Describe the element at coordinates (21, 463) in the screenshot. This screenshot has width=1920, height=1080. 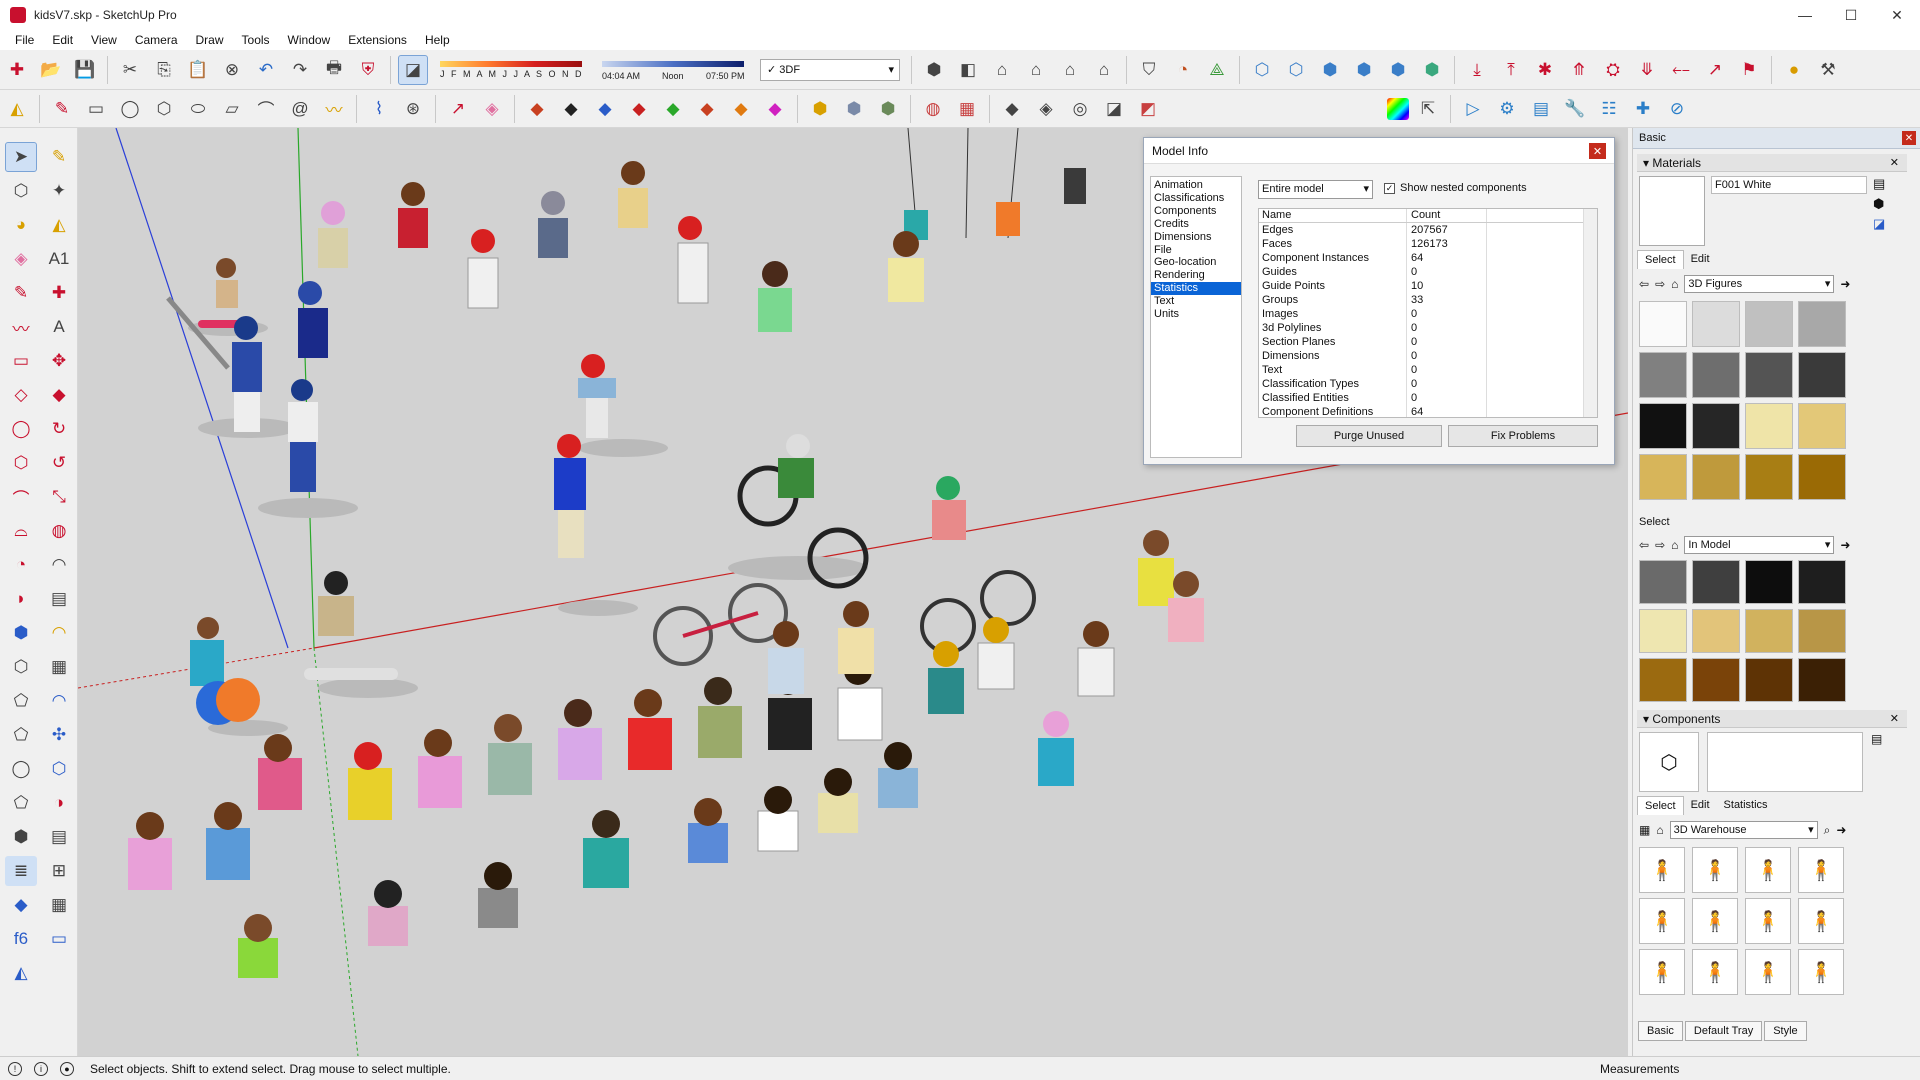
I see `polygon-tool-icon: ⬡` at that location.